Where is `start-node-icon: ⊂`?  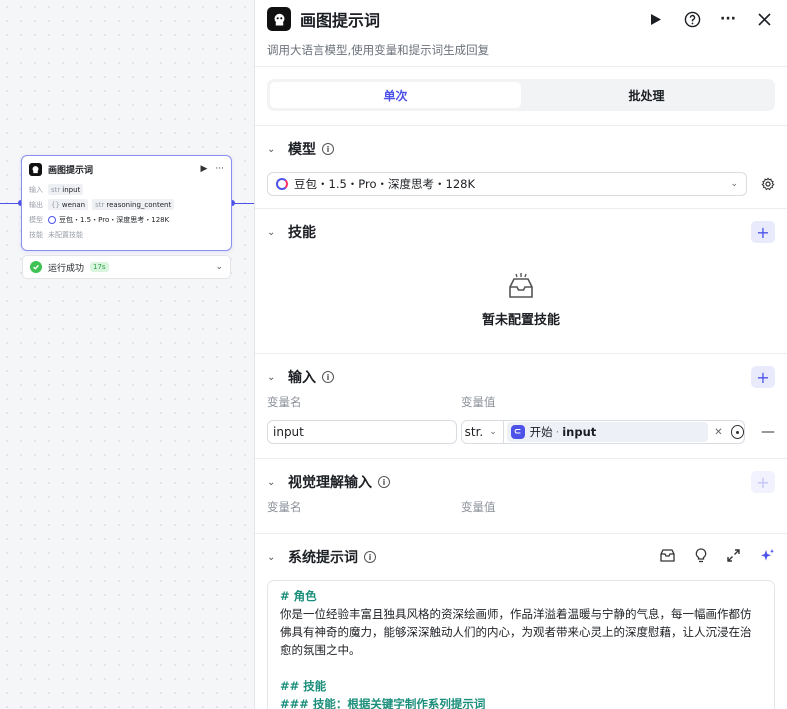 start-node-icon: ⊂ is located at coordinates (517, 432).